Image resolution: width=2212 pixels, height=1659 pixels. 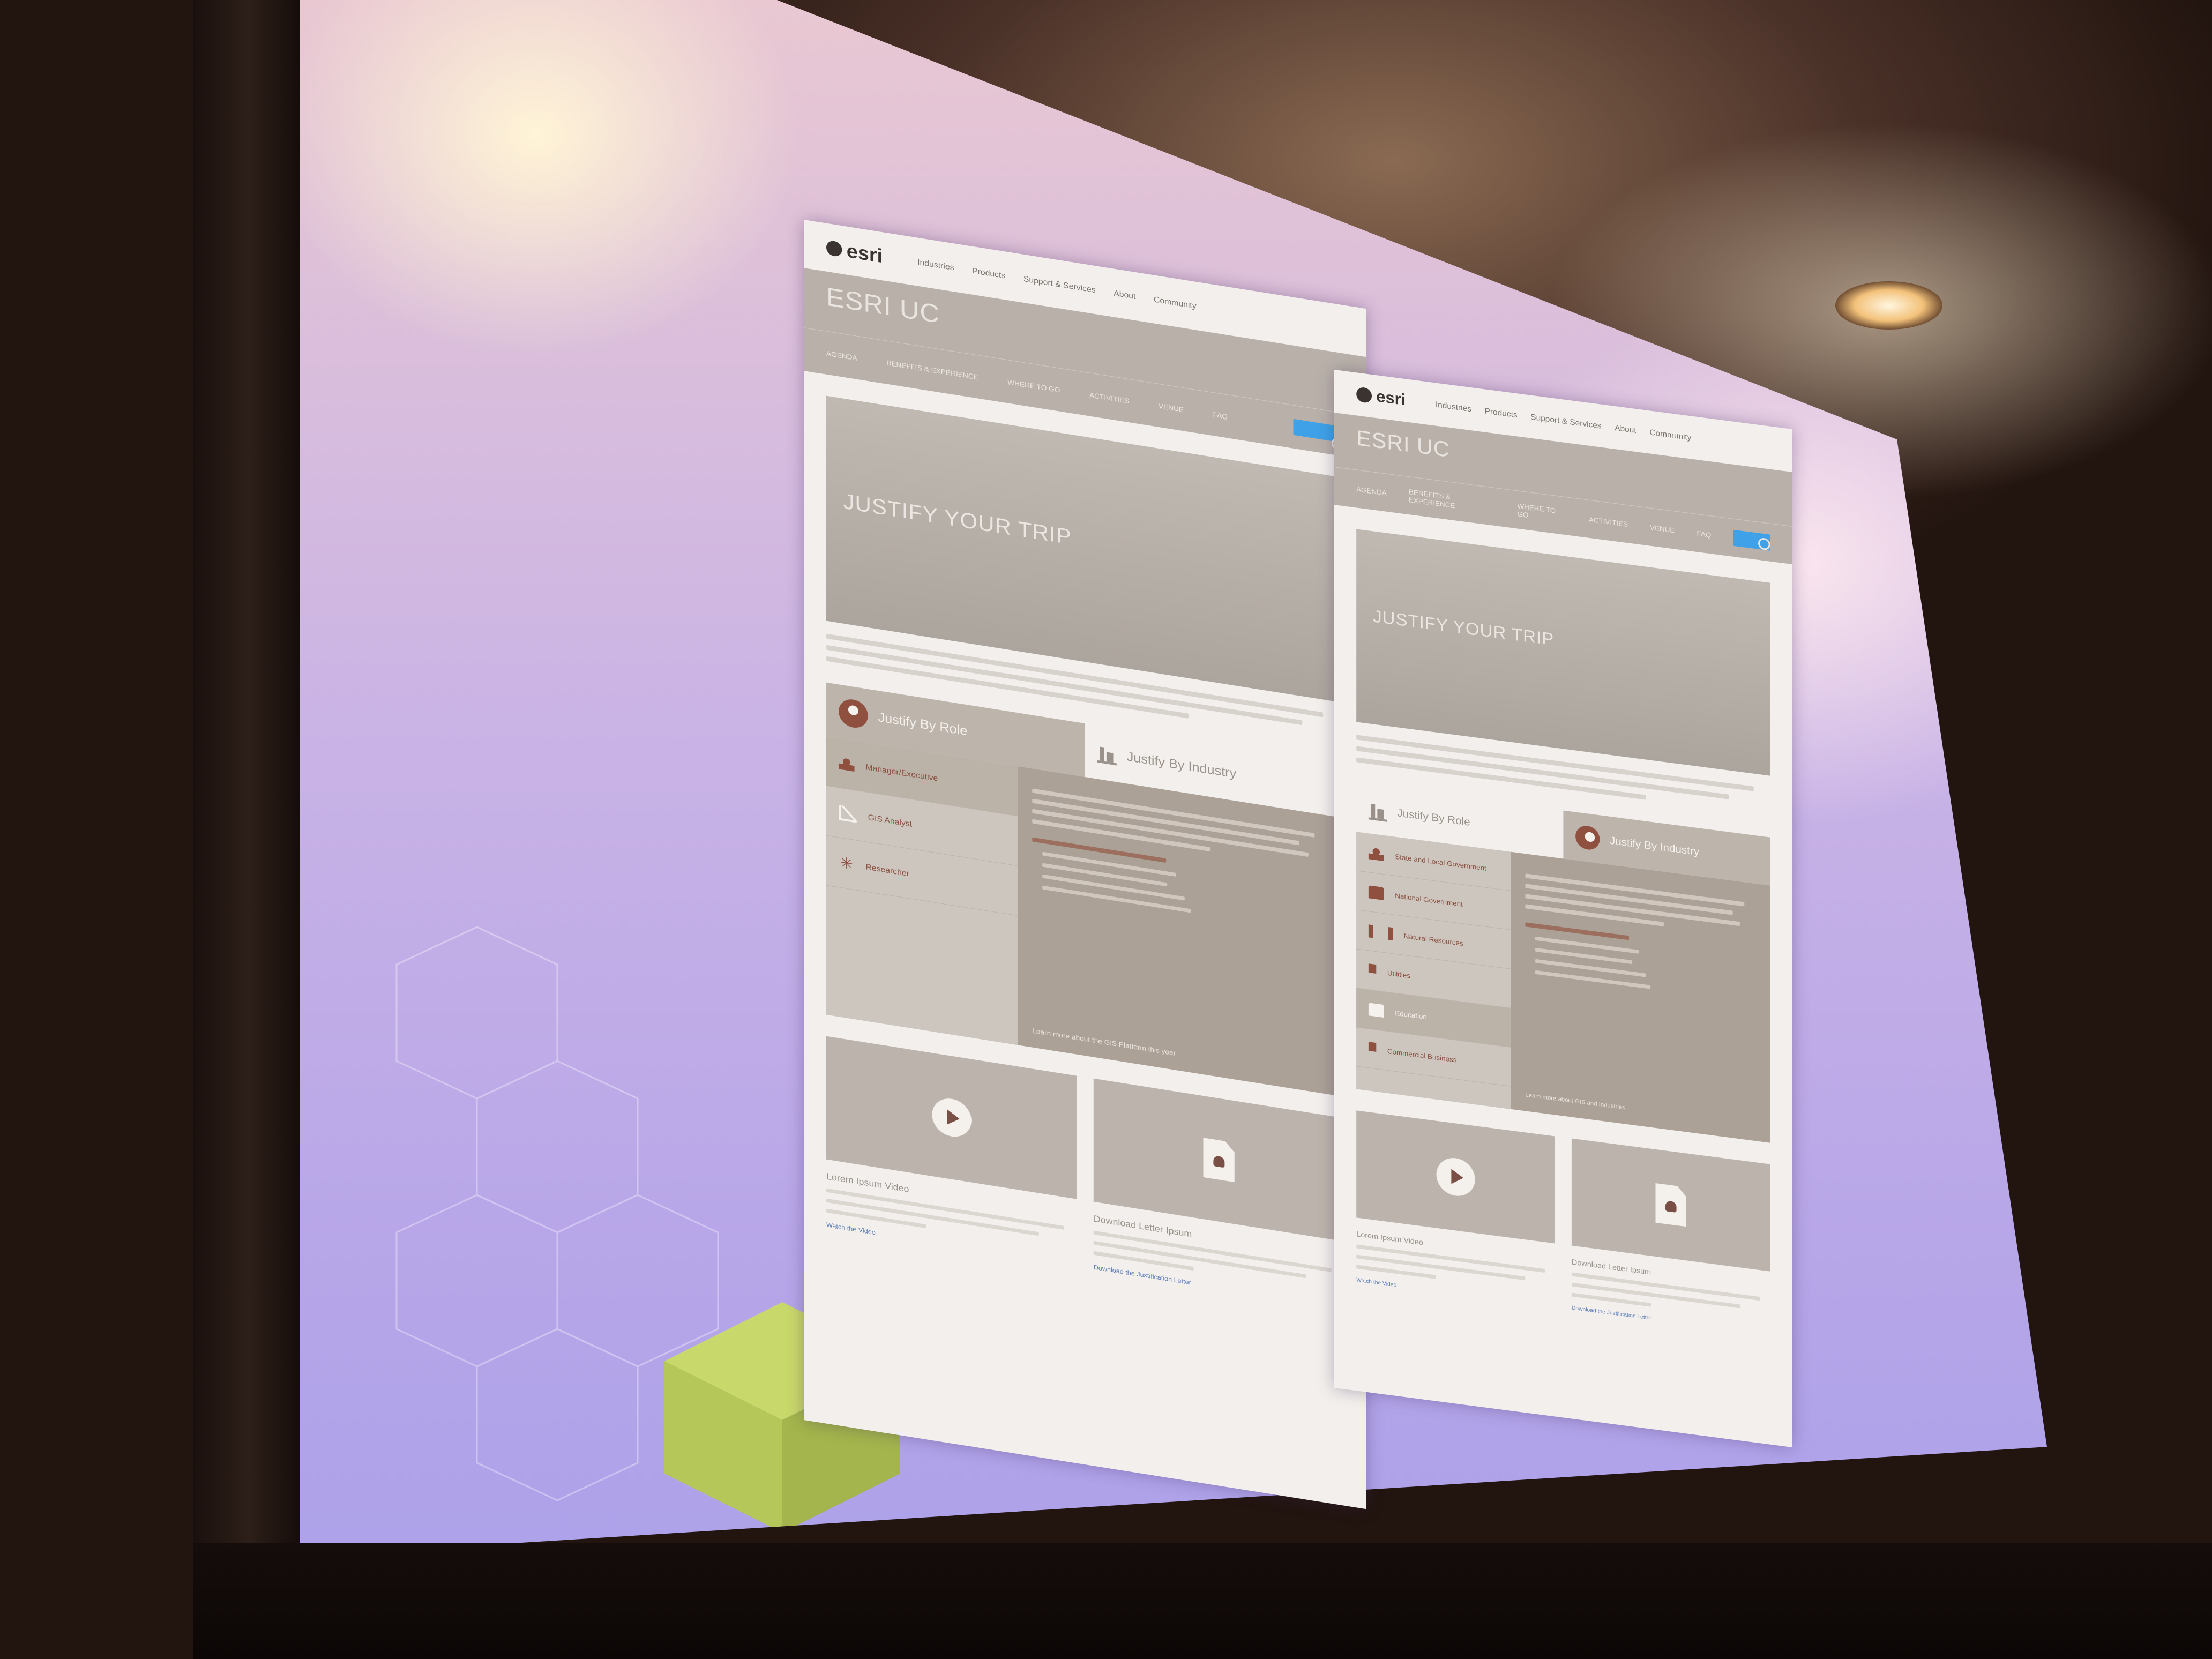 What do you see at coordinates (1563, 652) in the screenshot?
I see `hero-image: JUSTIFY YOUR TRIP` at bounding box center [1563, 652].